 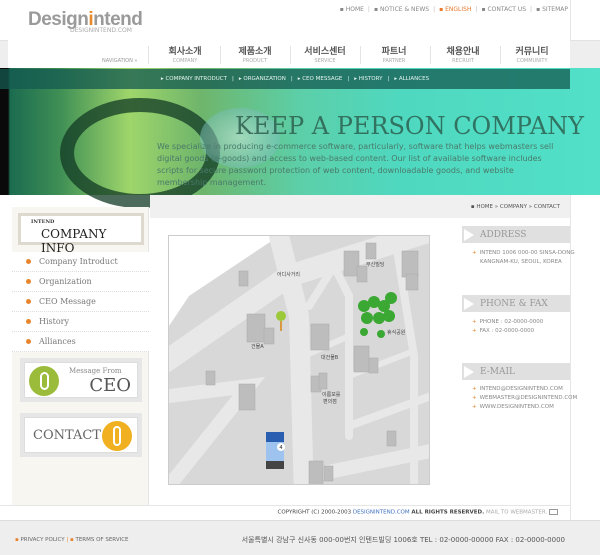 What do you see at coordinates (117, 436) in the screenshot?
I see `traffic-light-icon` at bounding box center [117, 436].